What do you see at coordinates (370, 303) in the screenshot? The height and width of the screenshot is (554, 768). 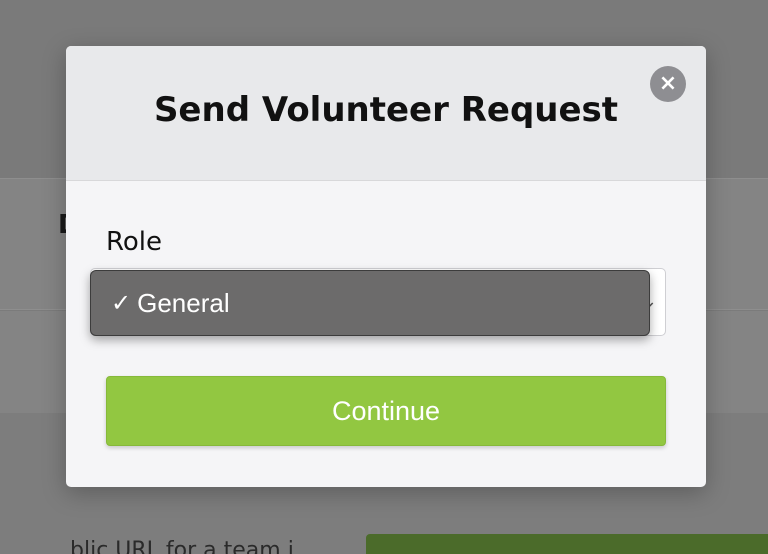 I see `role-dropdown-menu: ✓ General` at bounding box center [370, 303].